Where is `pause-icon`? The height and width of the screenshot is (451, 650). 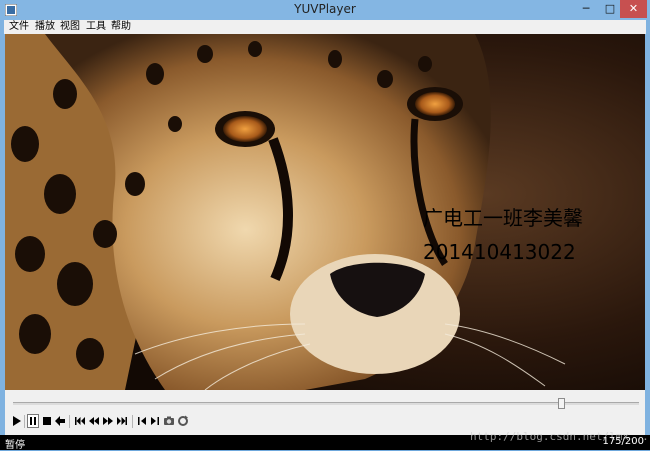 pause-icon is located at coordinates (33, 421).